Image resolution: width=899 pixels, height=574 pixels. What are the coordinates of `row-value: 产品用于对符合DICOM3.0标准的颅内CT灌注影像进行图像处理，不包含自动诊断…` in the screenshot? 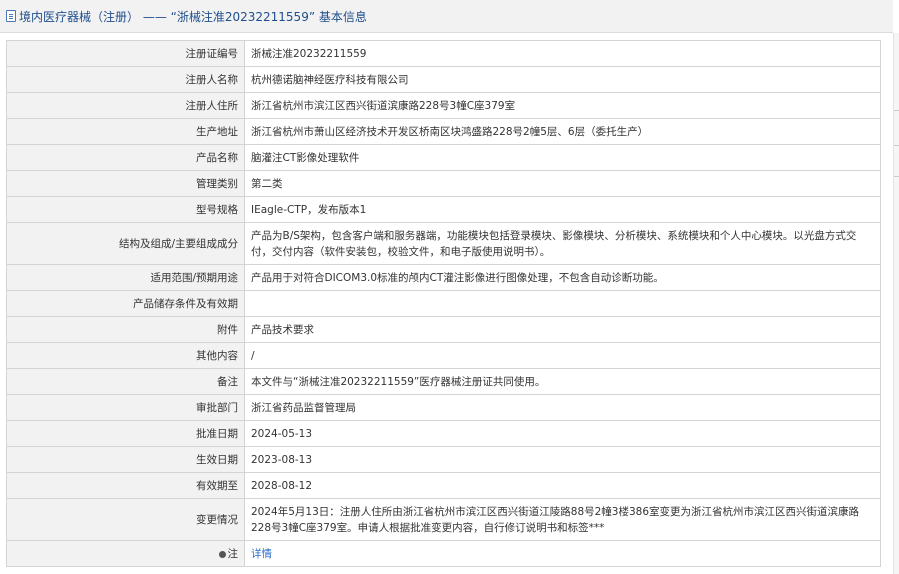 It's located at (562, 277).